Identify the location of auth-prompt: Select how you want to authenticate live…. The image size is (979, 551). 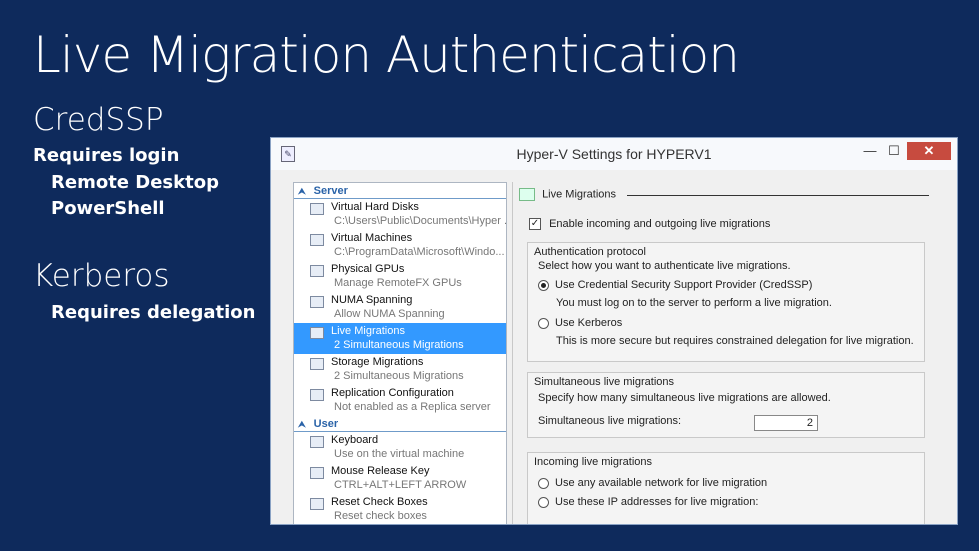
(664, 266).